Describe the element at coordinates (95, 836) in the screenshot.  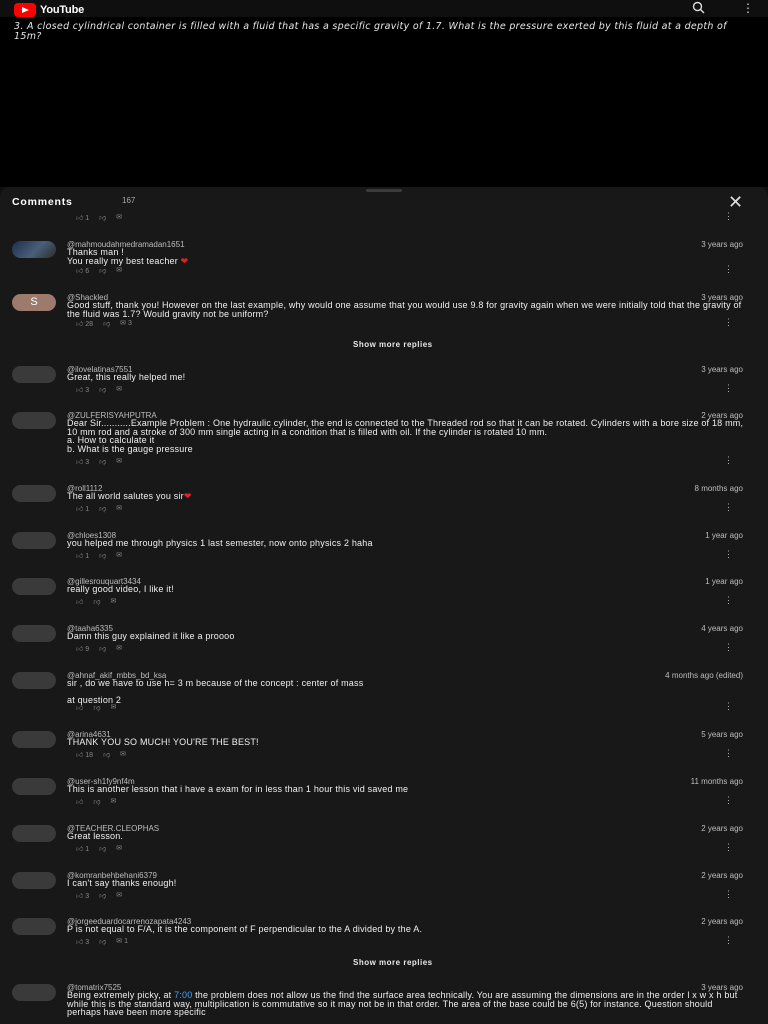
I see `comment-text: Great lesson.` at that location.